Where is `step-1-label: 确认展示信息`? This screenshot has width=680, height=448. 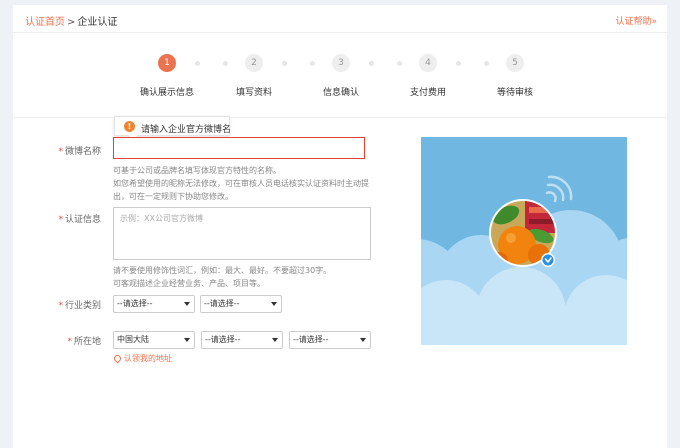
step-1-label: 确认展示信息 is located at coordinates (167, 93).